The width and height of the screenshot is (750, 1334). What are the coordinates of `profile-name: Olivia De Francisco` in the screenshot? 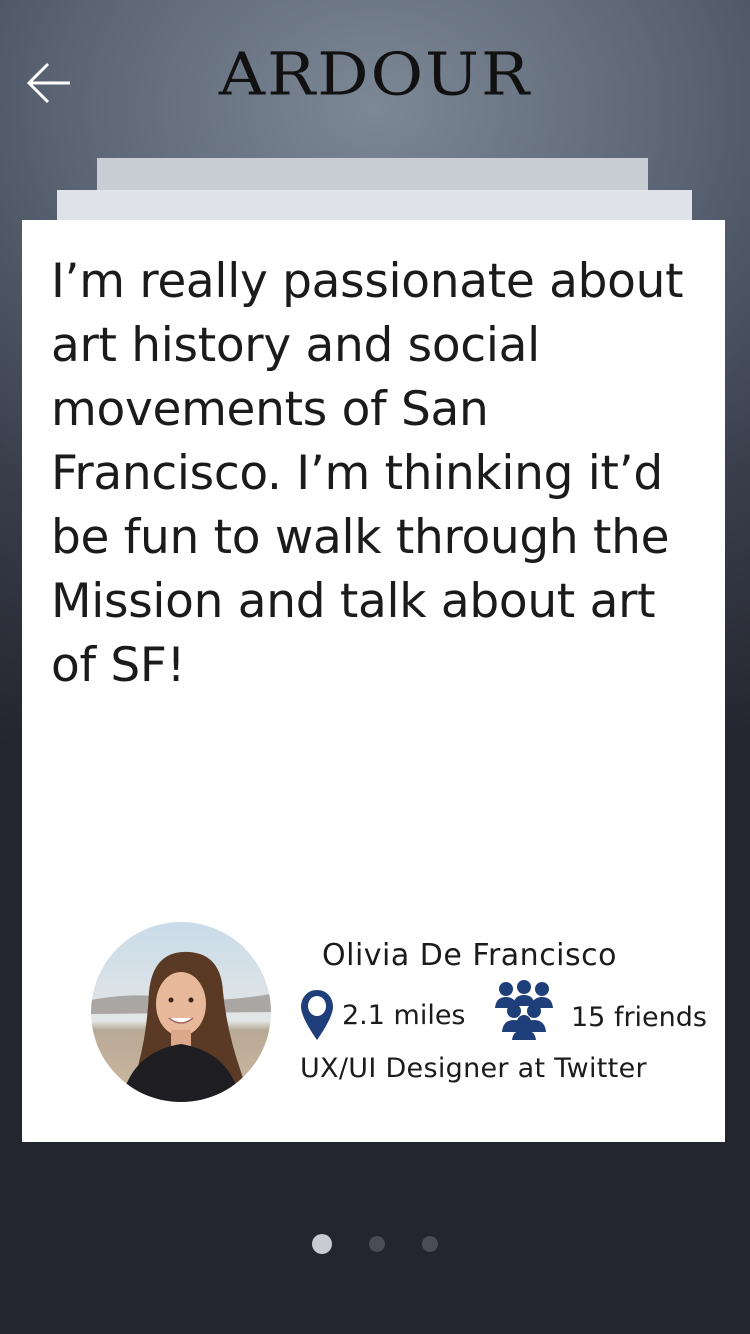 It's located at (469, 955).